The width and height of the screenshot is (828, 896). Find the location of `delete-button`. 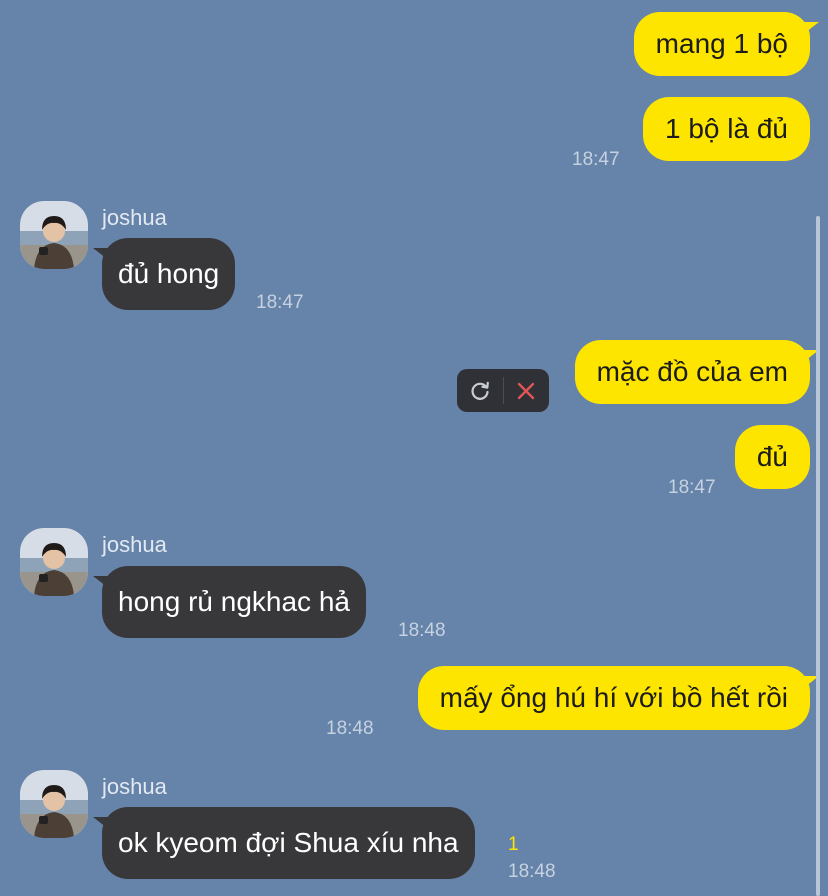

delete-button is located at coordinates (526, 390).